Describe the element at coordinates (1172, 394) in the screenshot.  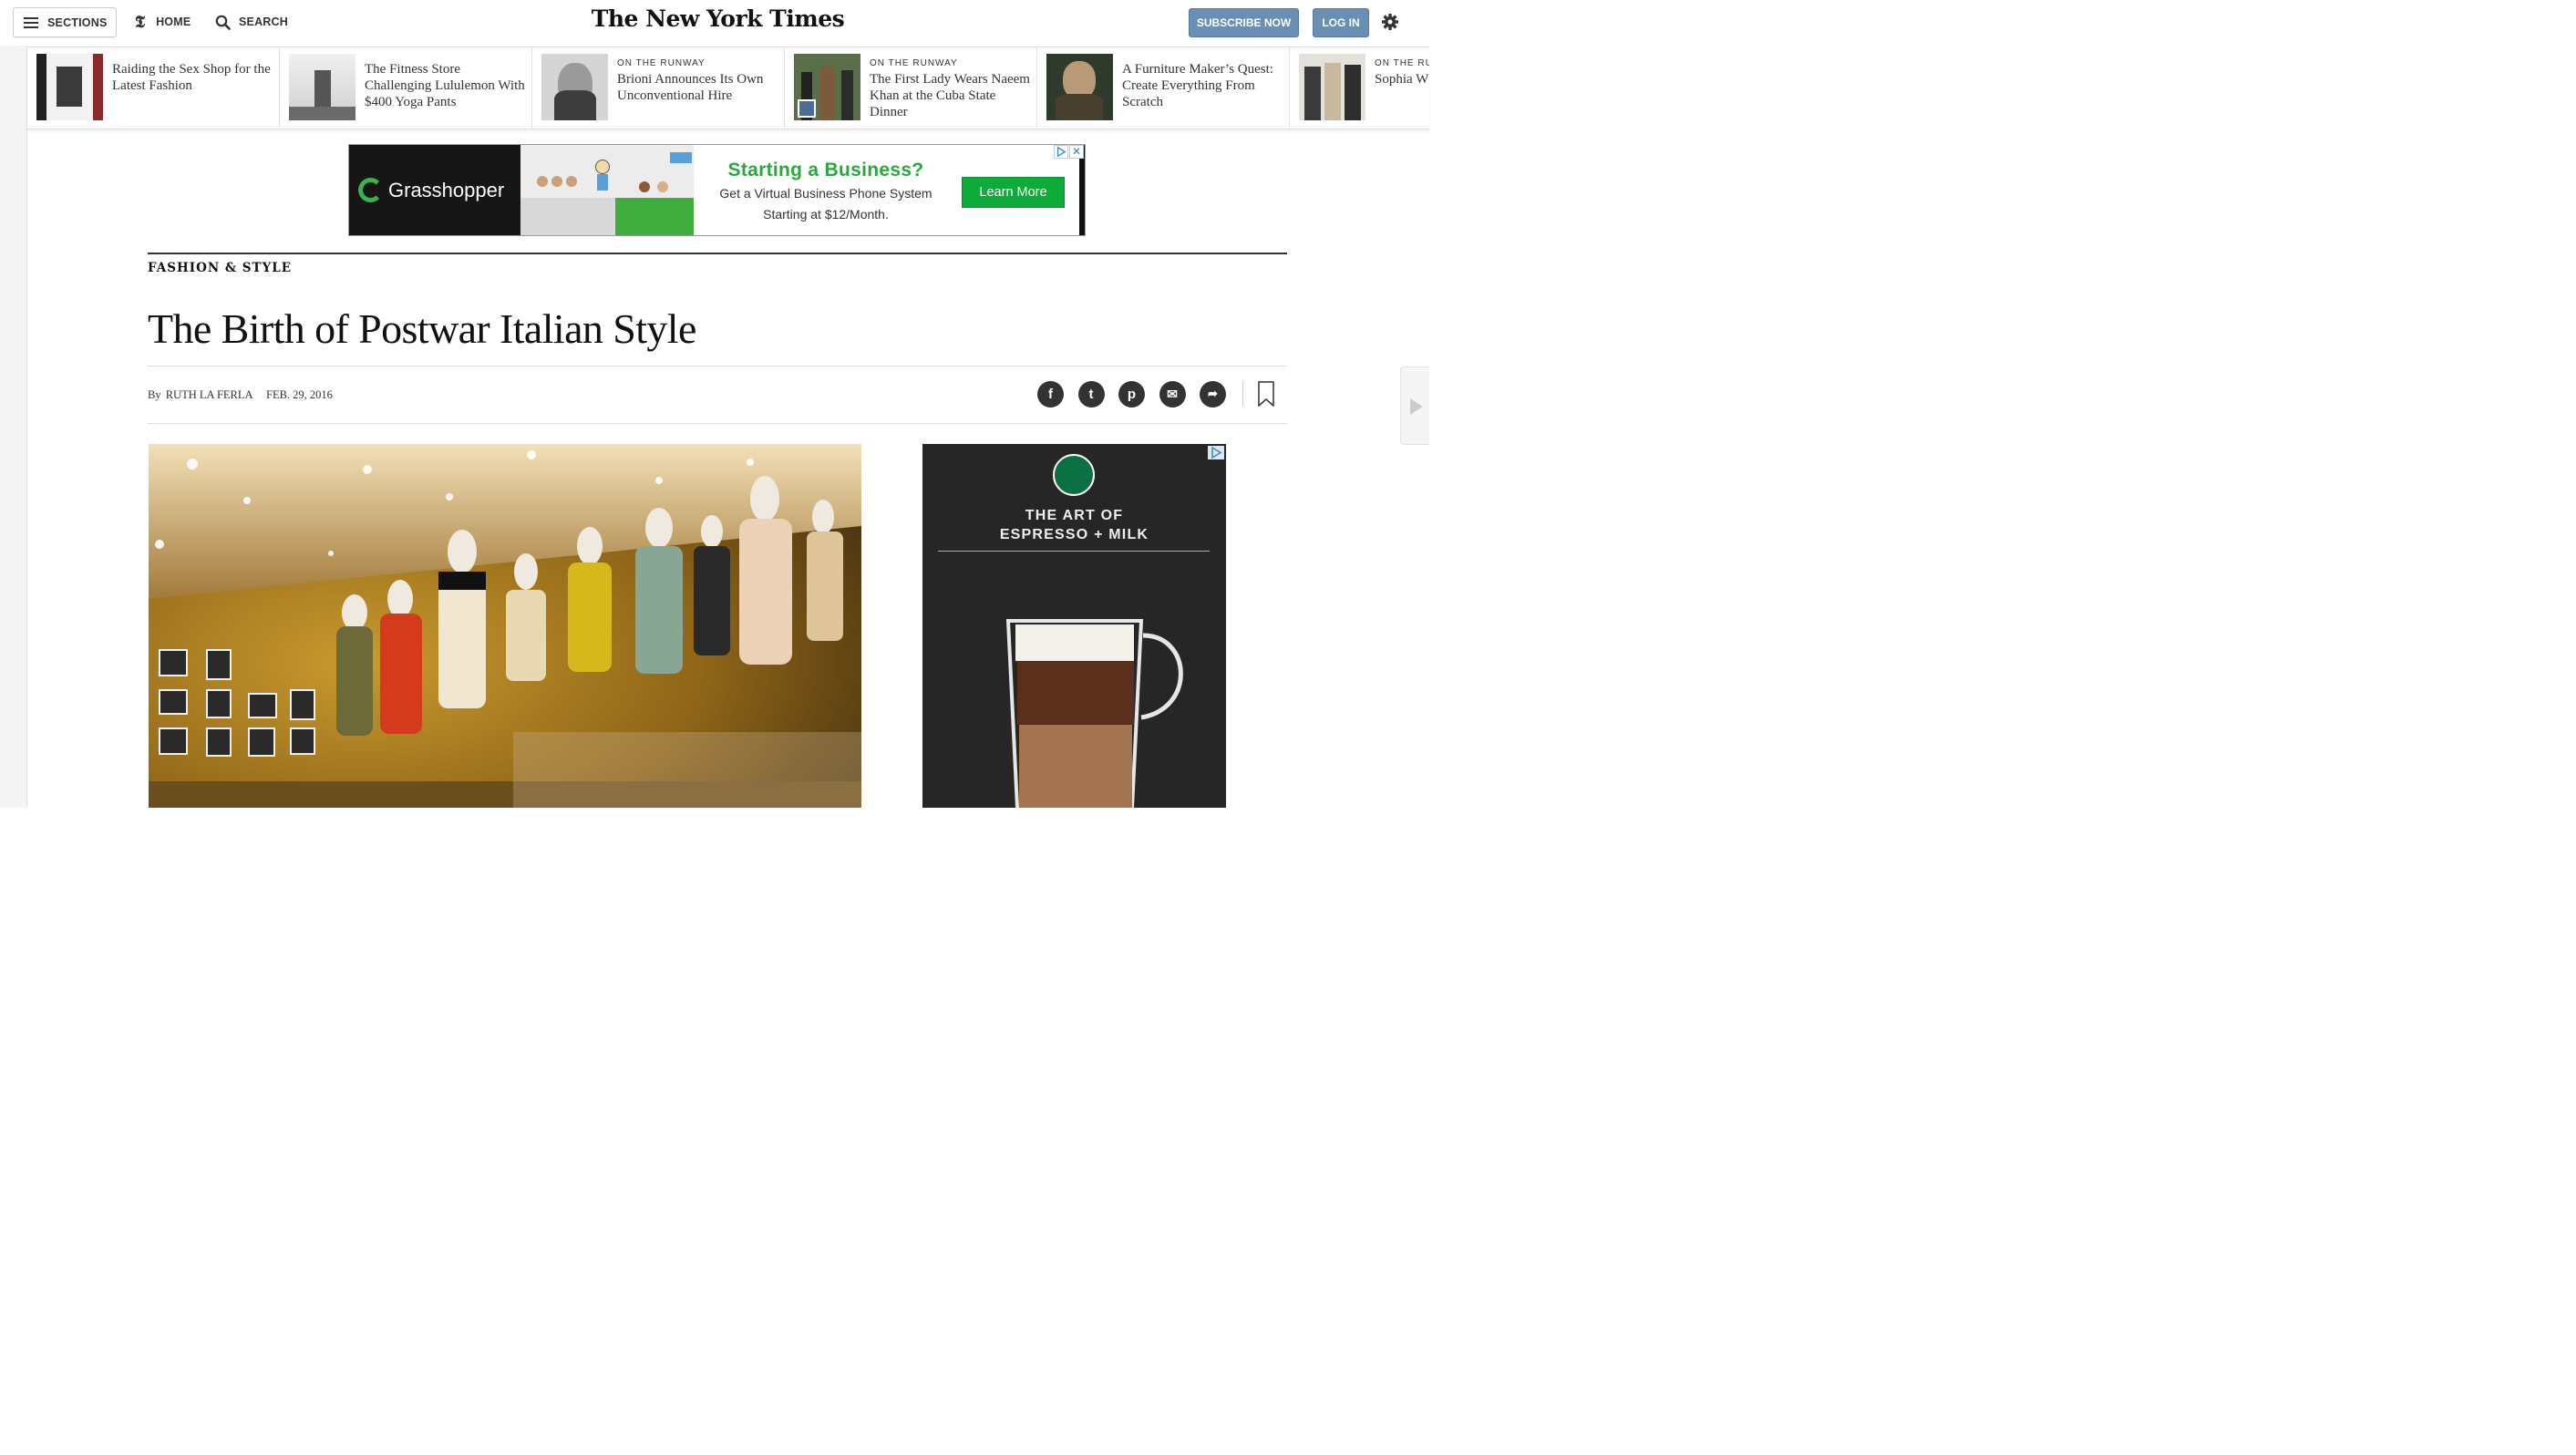
I see `email-share-icon: ✉` at that location.